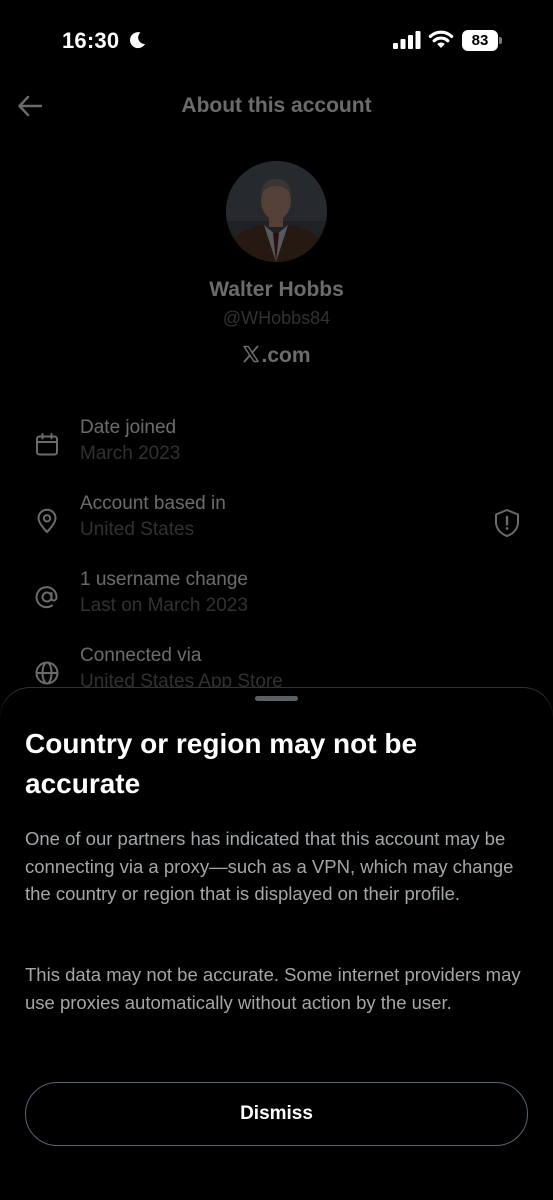  I want to click on sheet-drag-handle, so click(276, 698).